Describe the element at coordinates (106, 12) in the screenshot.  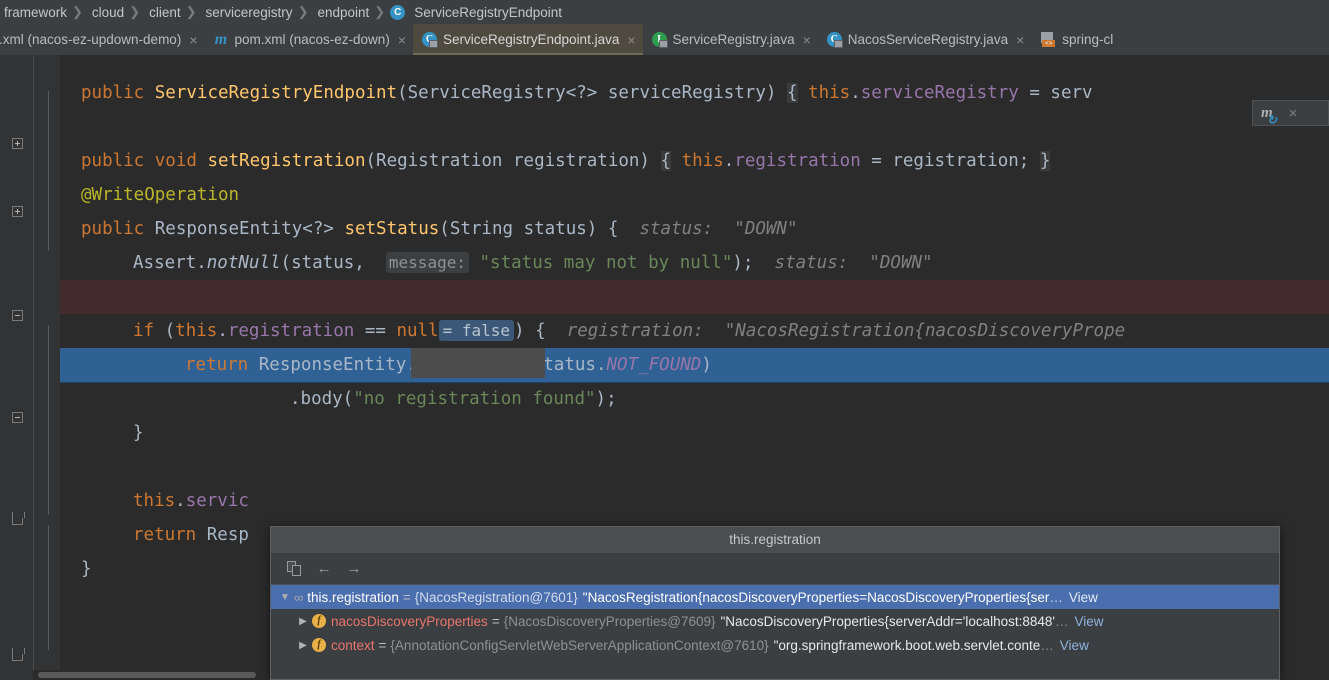
I see `breadcrumb-item-1: cloud` at that location.